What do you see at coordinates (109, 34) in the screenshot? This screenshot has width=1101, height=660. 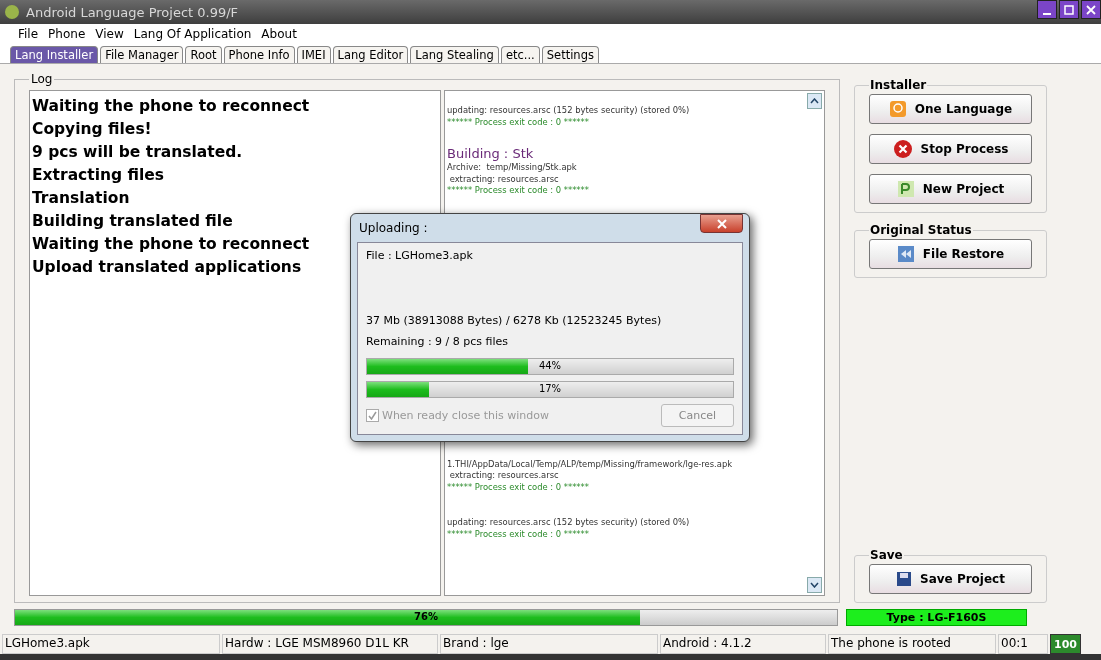 I see `menu-item: View` at bounding box center [109, 34].